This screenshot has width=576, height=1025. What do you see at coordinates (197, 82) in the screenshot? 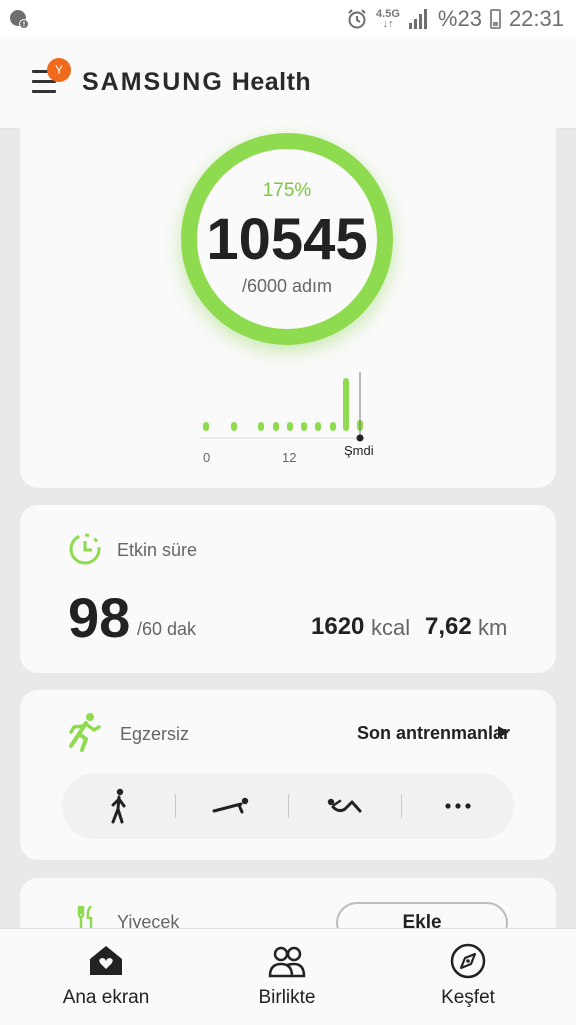
I see `app-logo: SAMSUNG Health` at bounding box center [197, 82].